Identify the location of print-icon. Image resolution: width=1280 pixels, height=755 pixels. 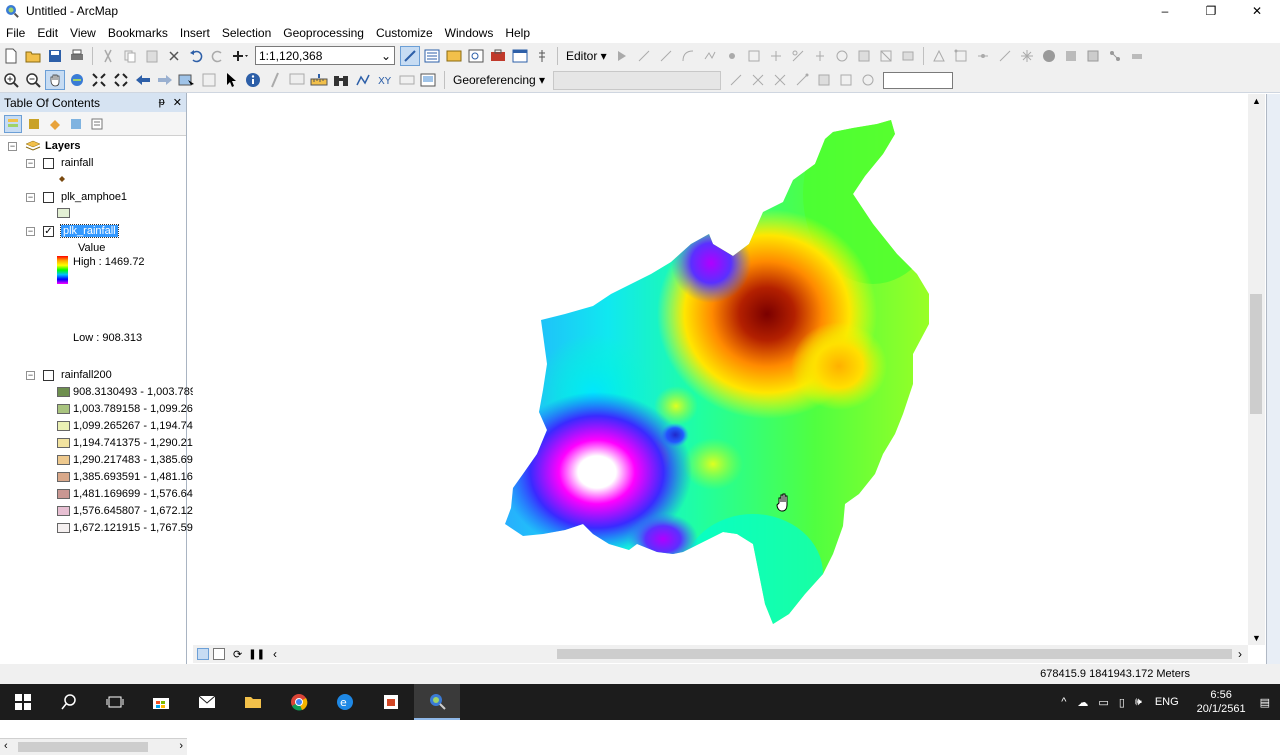
(77, 56).